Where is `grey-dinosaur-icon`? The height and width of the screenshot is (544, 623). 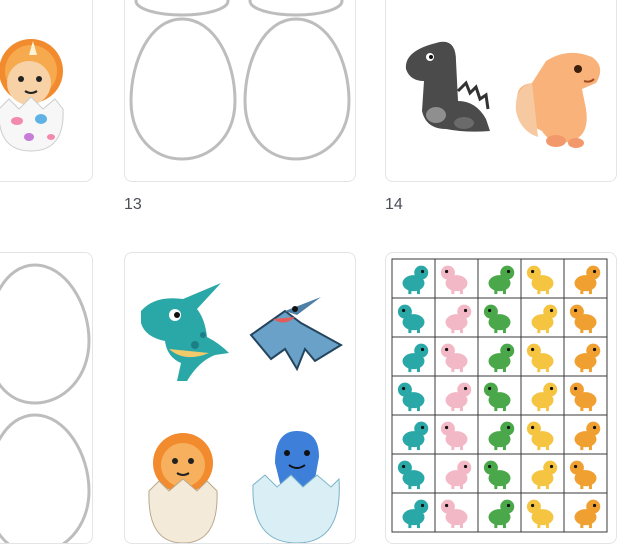
grey-dinosaur-icon is located at coordinates (447, 86).